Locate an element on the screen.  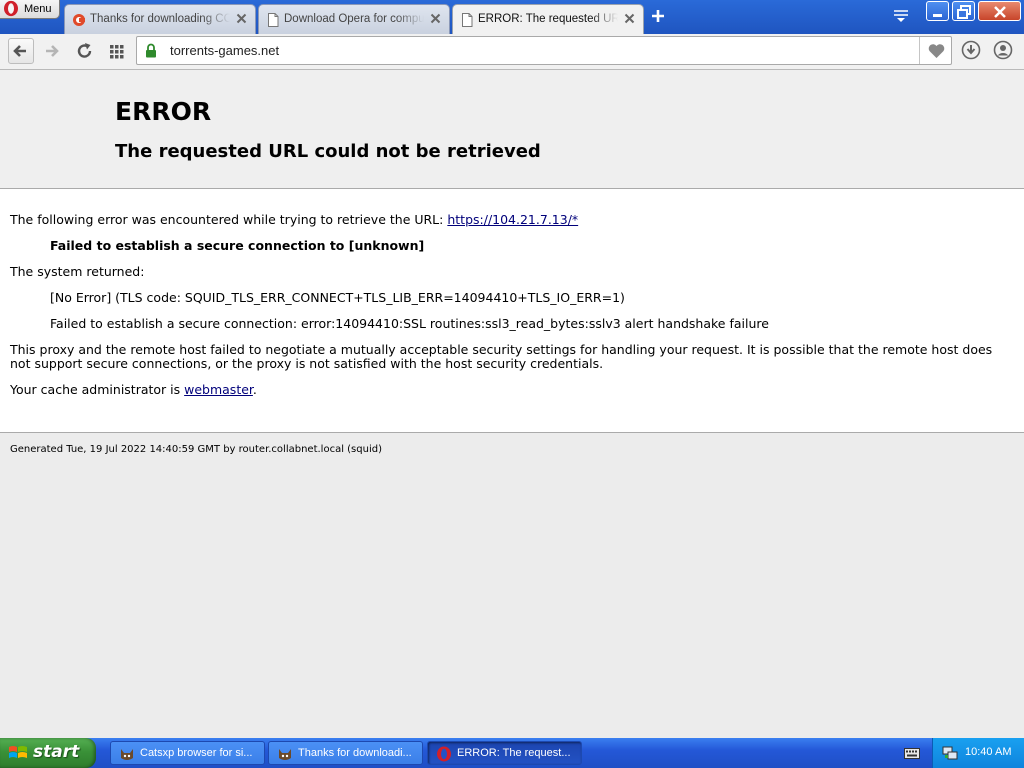
opera-icon is located at coordinates (444, 754).